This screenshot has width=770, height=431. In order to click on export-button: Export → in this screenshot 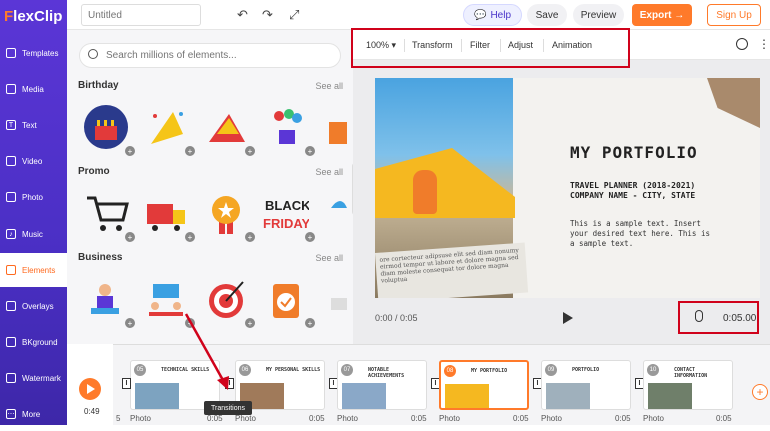, I will do `click(662, 15)`.